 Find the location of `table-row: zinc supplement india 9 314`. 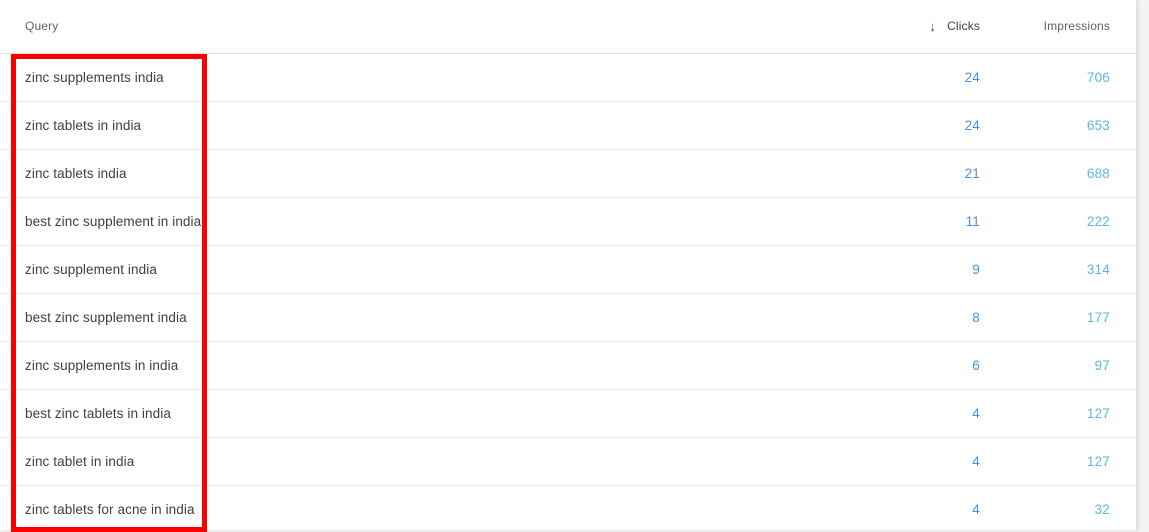

table-row: zinc supplement india 9 314 is located at coordinates (568, 269).